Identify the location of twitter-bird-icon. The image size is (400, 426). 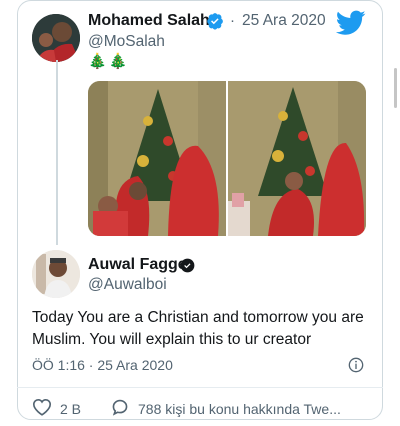
(350, 23).